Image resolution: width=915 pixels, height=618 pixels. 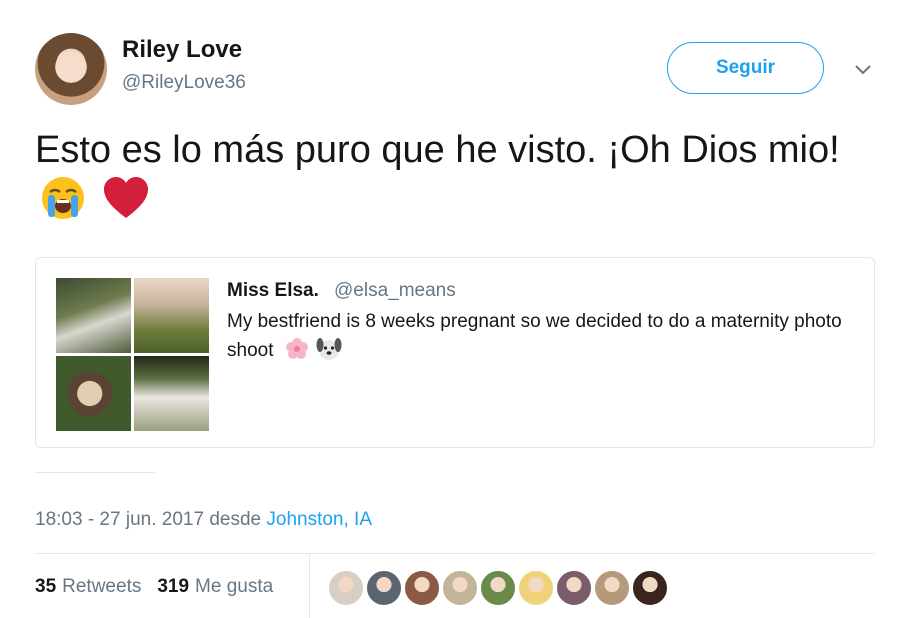 I want to click on cherry-blossom-icon, so click(x=296, y=348).